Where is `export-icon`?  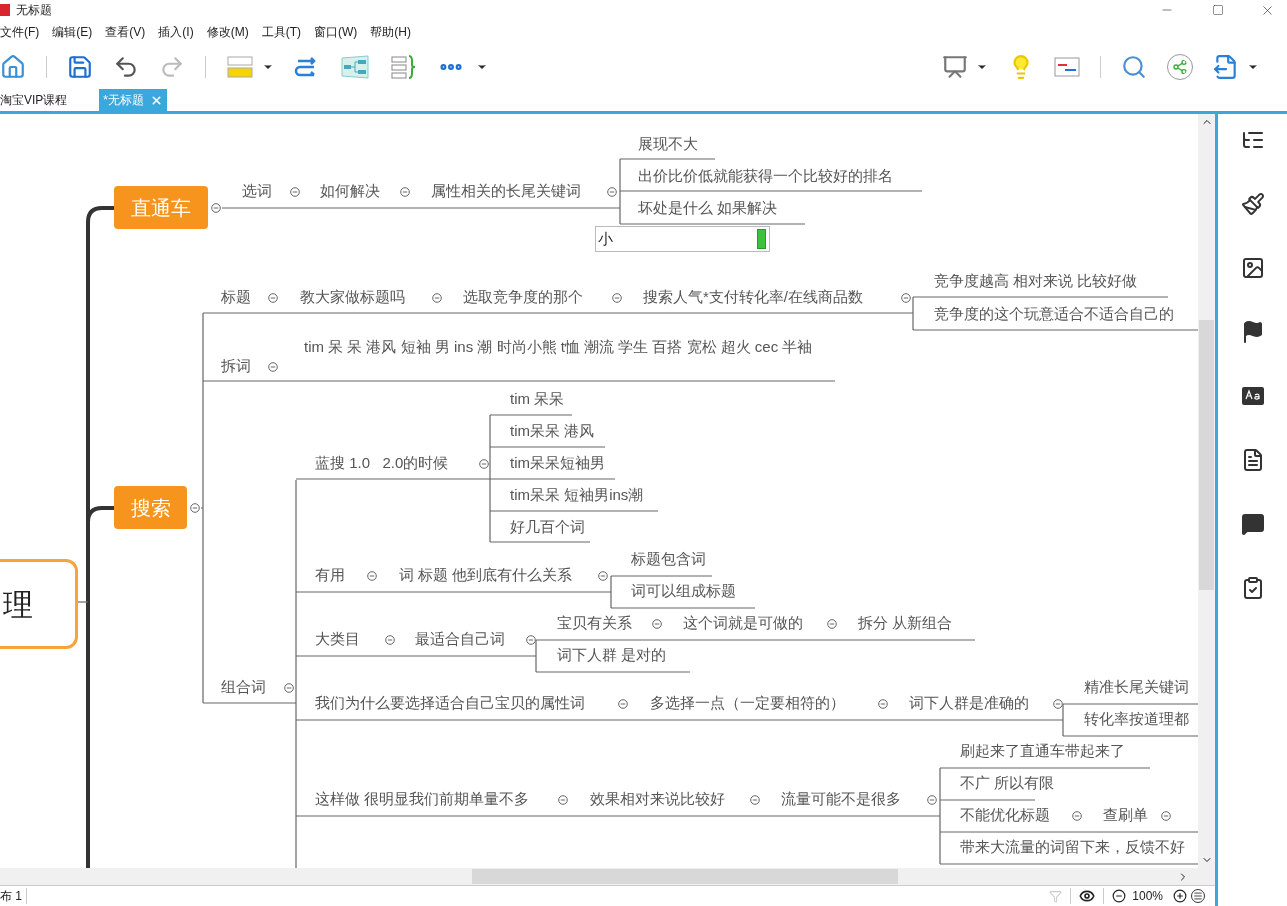
export-icon is located at coordinates (1226, 67).